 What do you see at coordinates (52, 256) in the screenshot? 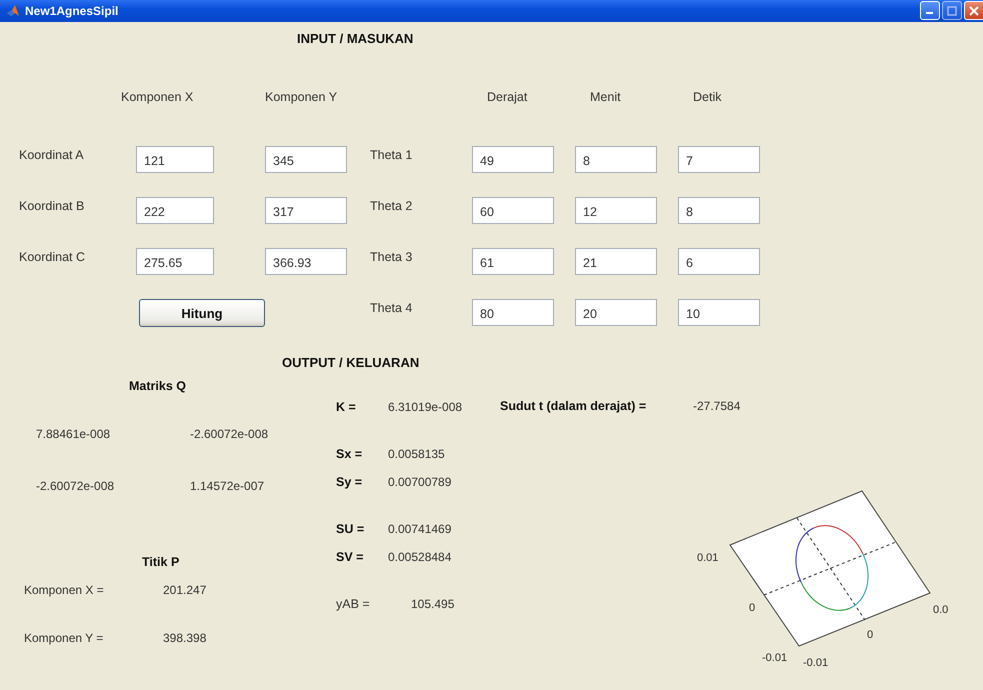
I see `row-label: Koordinat C` at bounding box center [52, 256].